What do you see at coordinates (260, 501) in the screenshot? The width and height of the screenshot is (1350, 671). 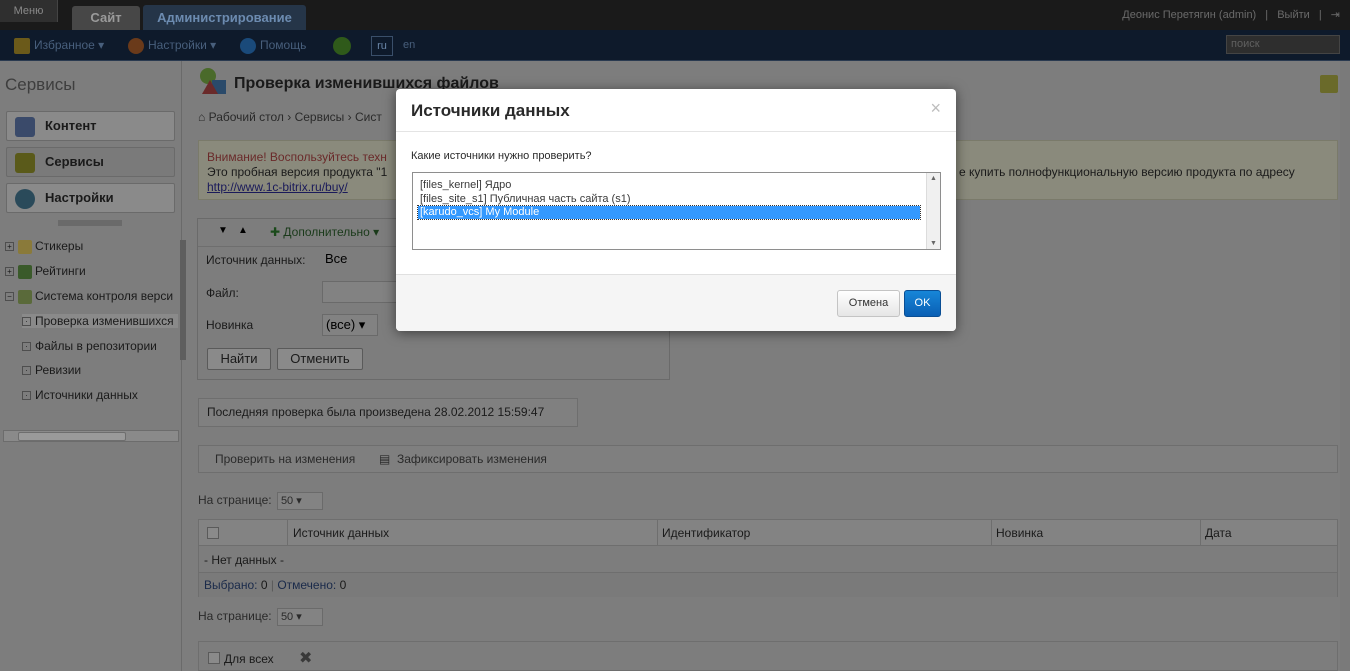 I see `perpage-top: На странице: 50 ▾` at bounding box center [260, 501].